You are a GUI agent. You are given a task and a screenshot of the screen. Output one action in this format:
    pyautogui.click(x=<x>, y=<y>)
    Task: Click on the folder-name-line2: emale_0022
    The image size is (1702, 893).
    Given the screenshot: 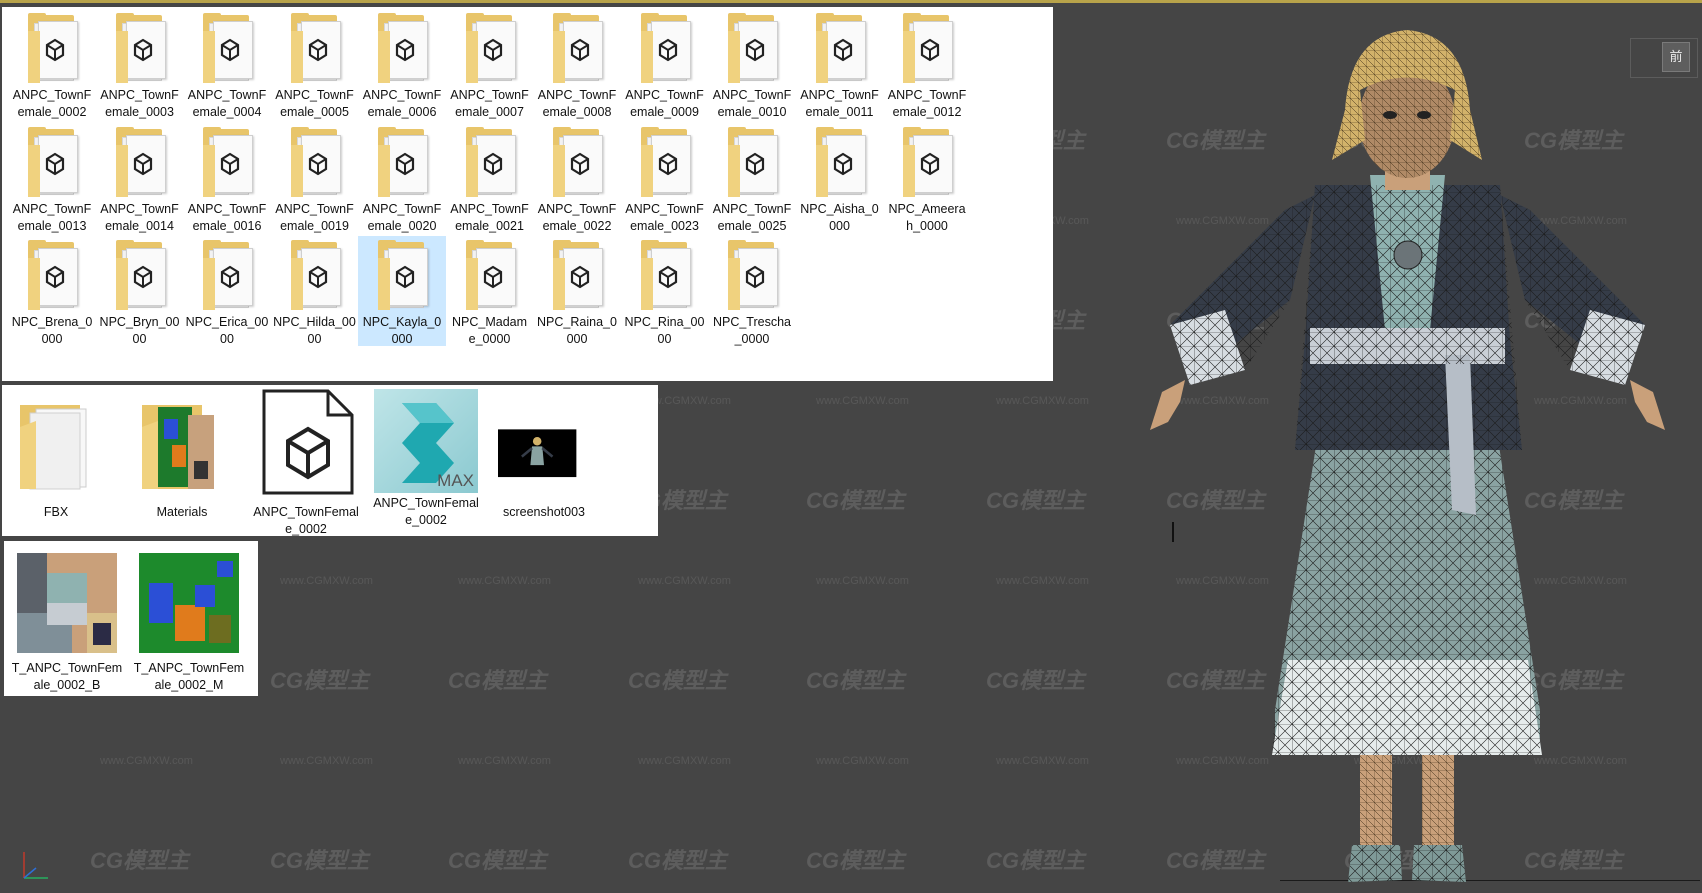 What is the action you would take?
    pyautogui.click(x=577, y=226)
    